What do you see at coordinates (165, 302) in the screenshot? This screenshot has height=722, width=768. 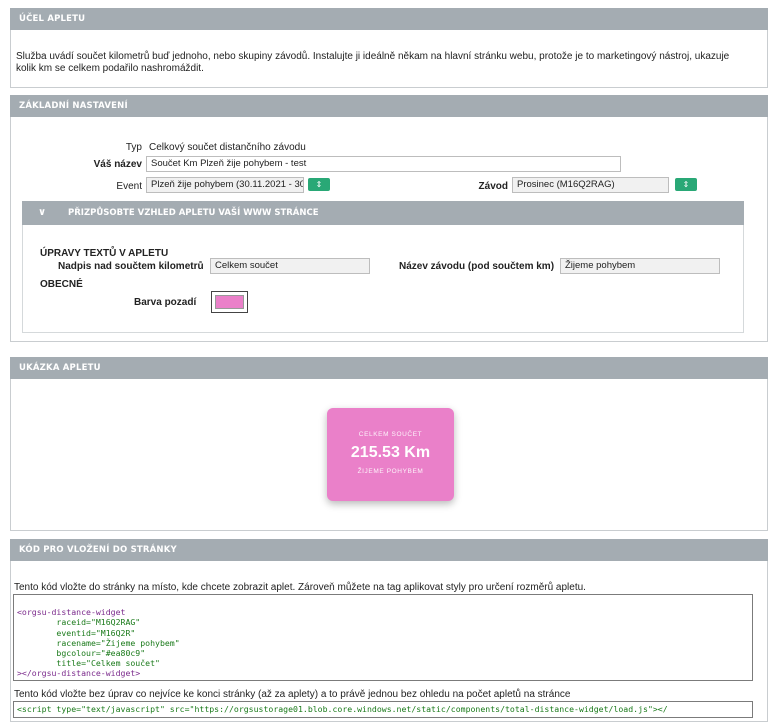 I see `barva-label: Barva pozadí` at bounding box center [165, 302].